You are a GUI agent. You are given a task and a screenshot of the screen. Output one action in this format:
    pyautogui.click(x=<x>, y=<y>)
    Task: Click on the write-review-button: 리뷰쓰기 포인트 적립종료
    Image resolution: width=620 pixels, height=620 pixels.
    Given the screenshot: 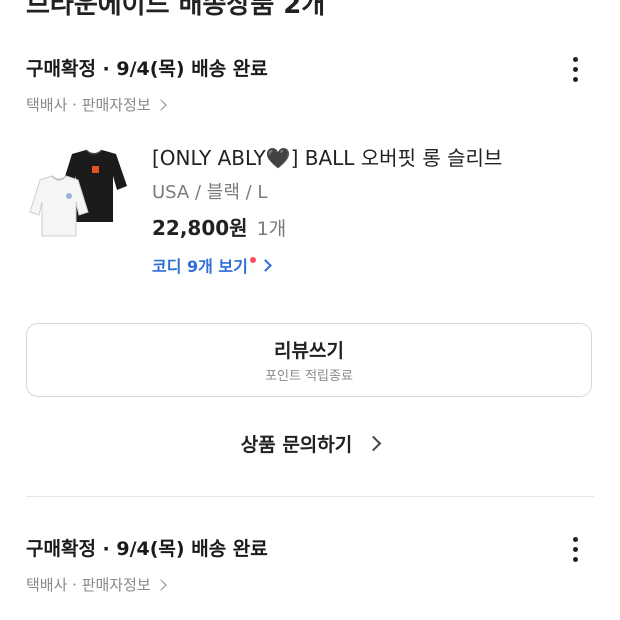 What is the action you would take?
    pyautogui.click(x=309, y=360)
    